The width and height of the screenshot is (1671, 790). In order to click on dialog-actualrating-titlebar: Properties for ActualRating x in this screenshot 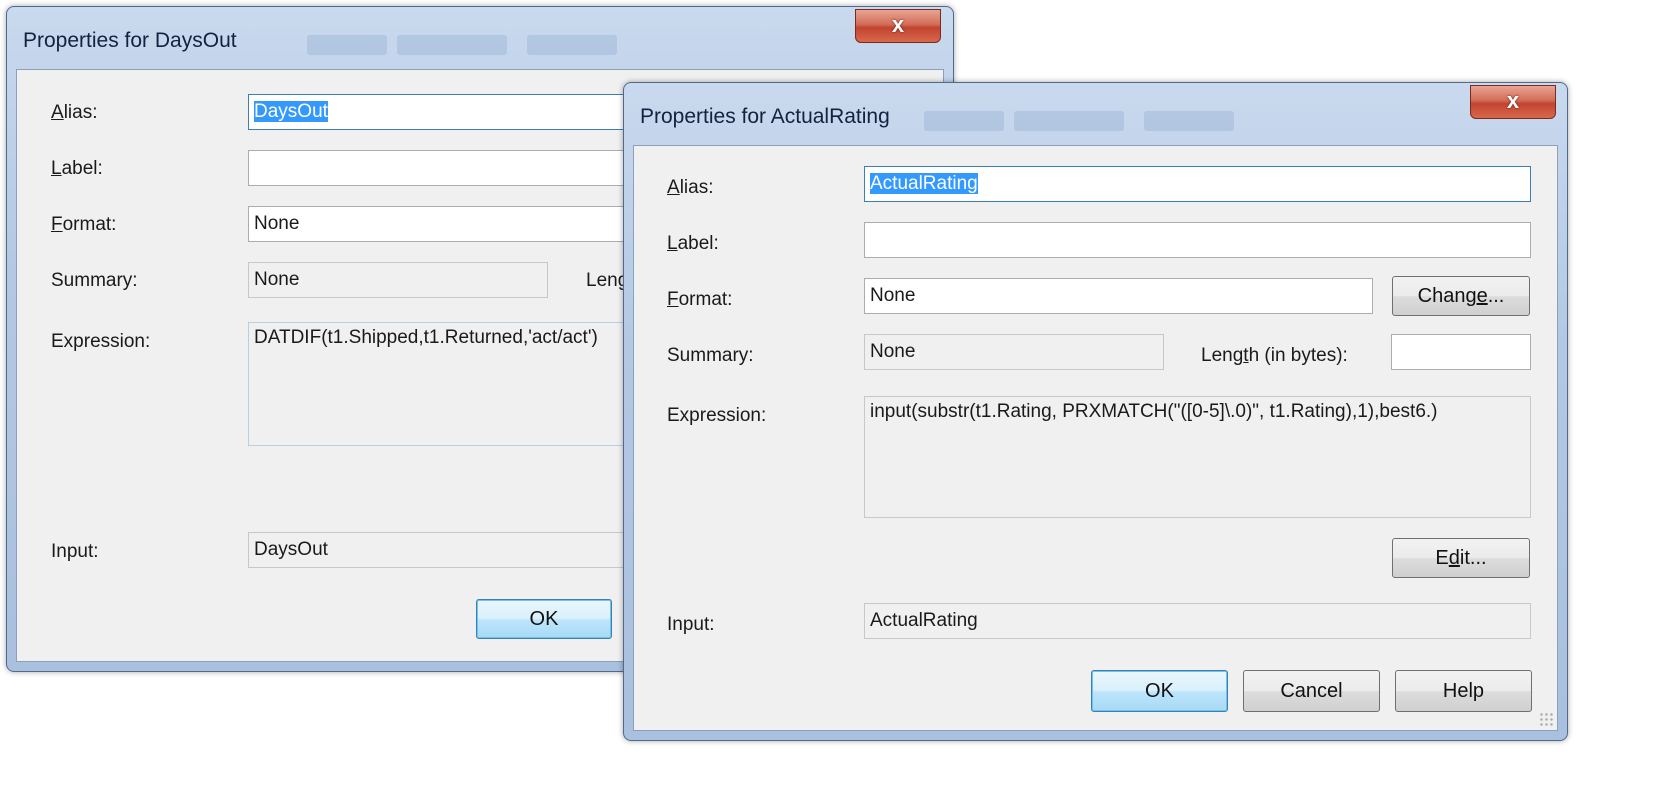, I will do `click(1095, 114)`.